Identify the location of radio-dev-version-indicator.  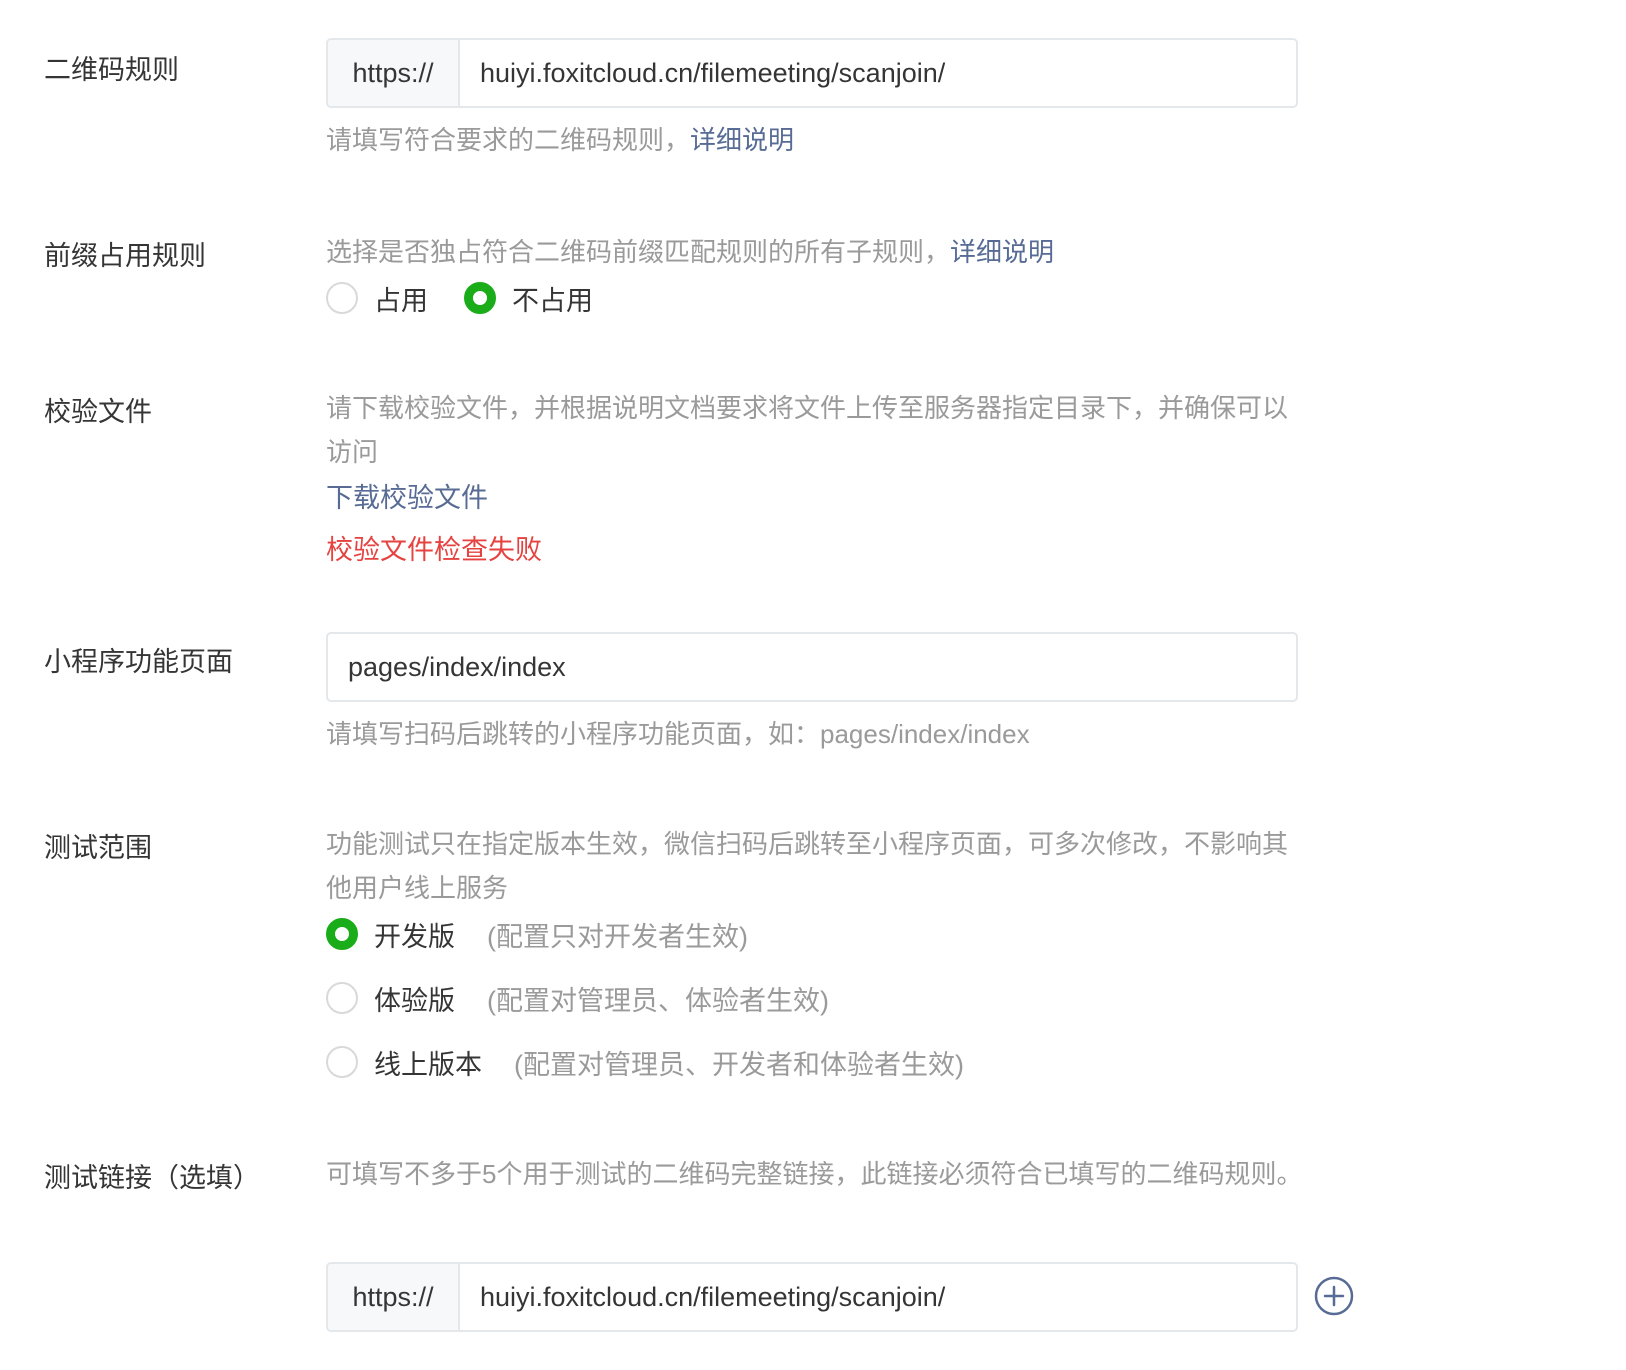
(342, 934).